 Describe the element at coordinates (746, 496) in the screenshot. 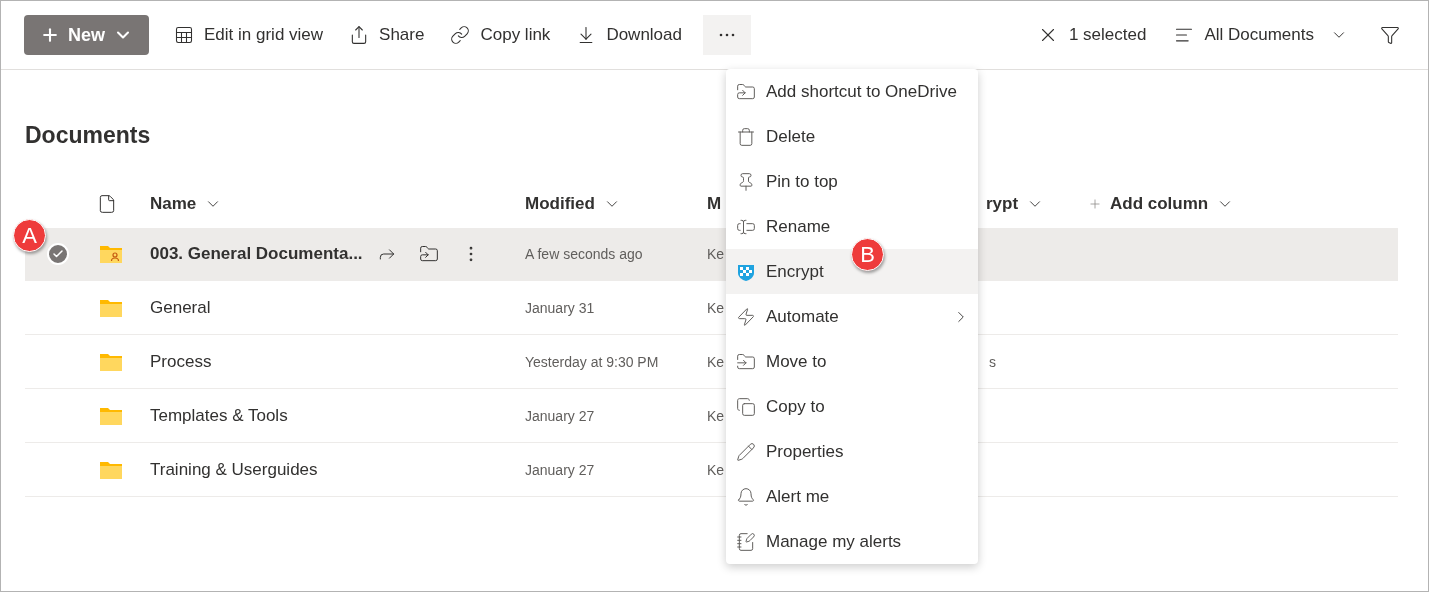

I see `bell-icon` at that location.